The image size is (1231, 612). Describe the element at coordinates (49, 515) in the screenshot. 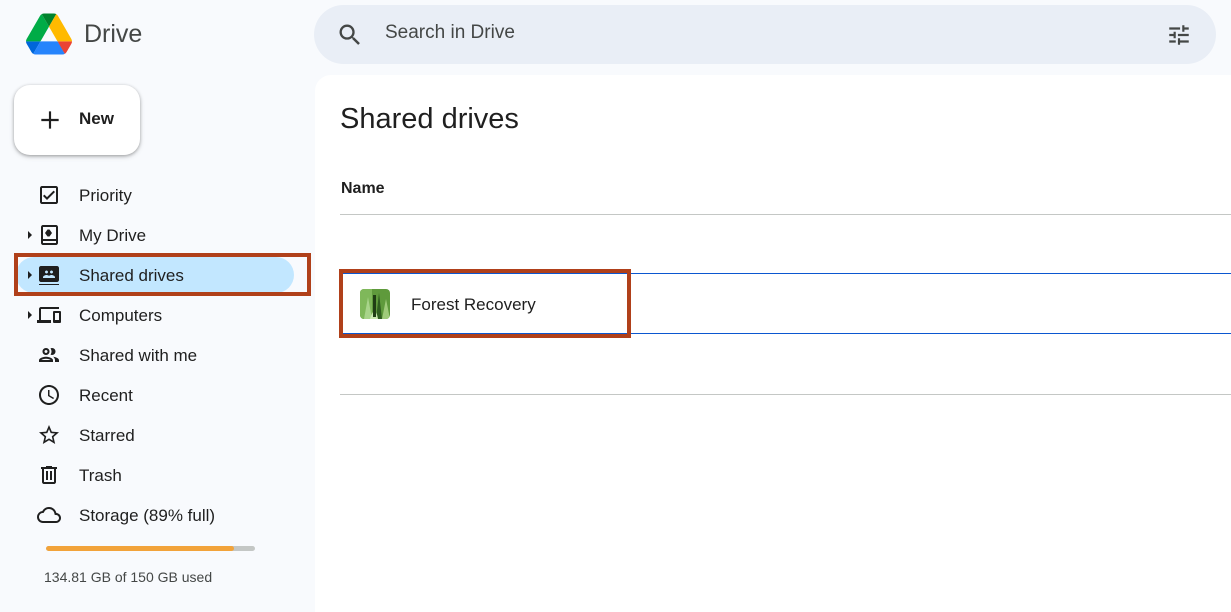

I see `cloud-icon` at that location.